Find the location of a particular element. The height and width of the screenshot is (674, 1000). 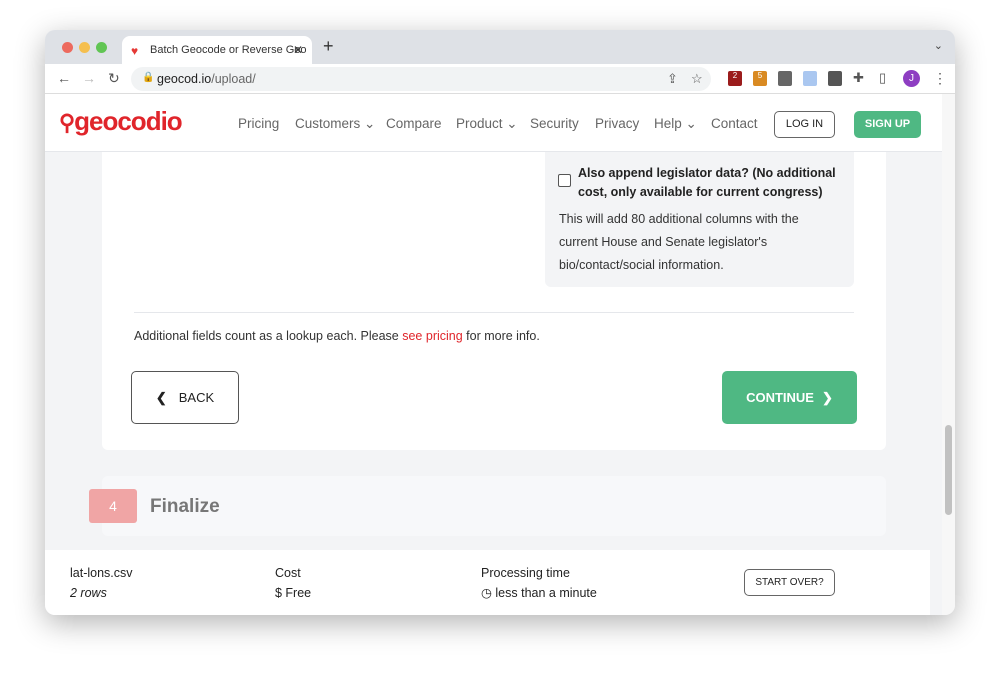

note-text-end: for more info. is located at coordinates (501, 336).